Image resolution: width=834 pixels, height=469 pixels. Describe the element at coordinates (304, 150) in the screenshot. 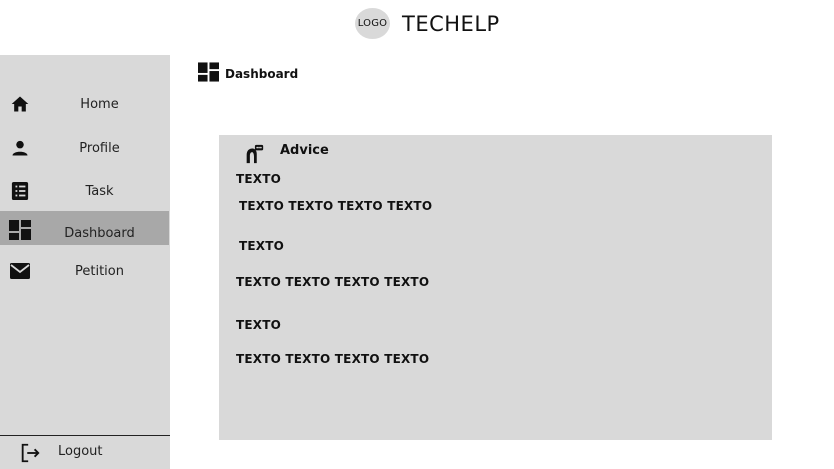

I see `card-title: Advice` at that location.